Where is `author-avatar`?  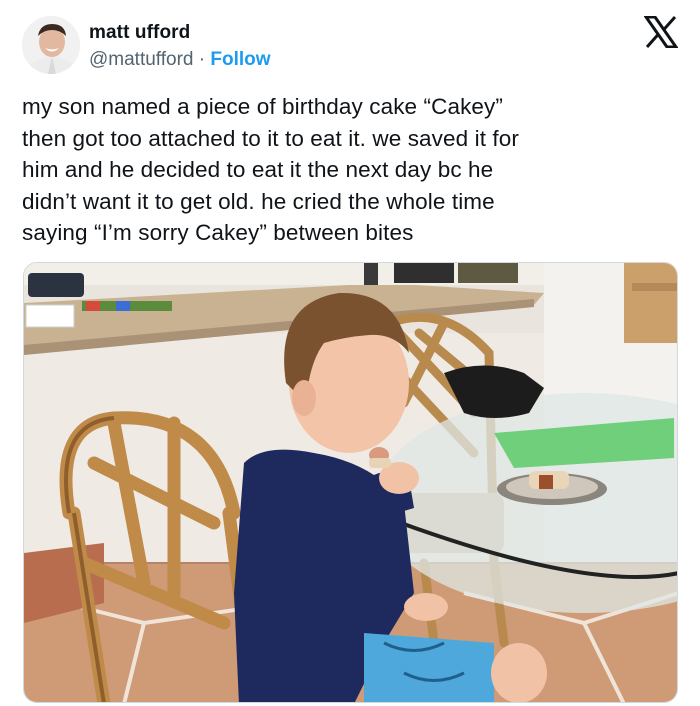 author-avatar is located at coordinates (51, 45).